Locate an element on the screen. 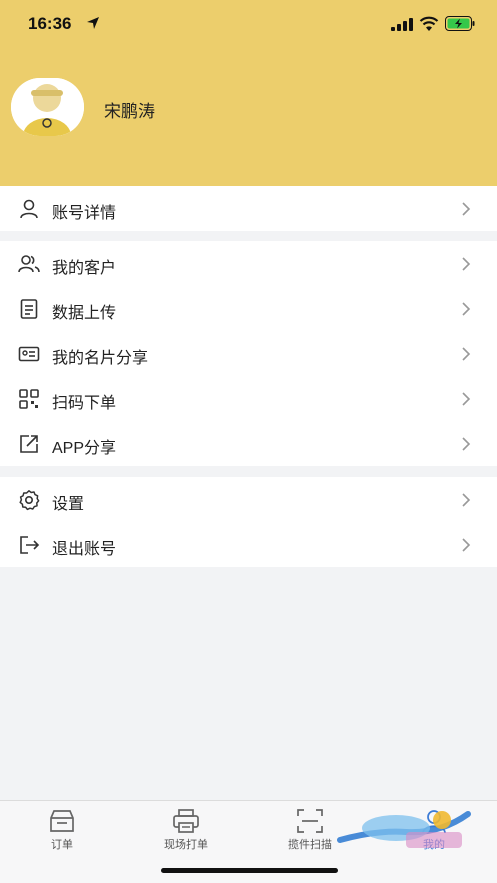 The height and width of the screenshot is (883, 497). menu-item-label: 数据上传 is located at coordinates (84, 313).